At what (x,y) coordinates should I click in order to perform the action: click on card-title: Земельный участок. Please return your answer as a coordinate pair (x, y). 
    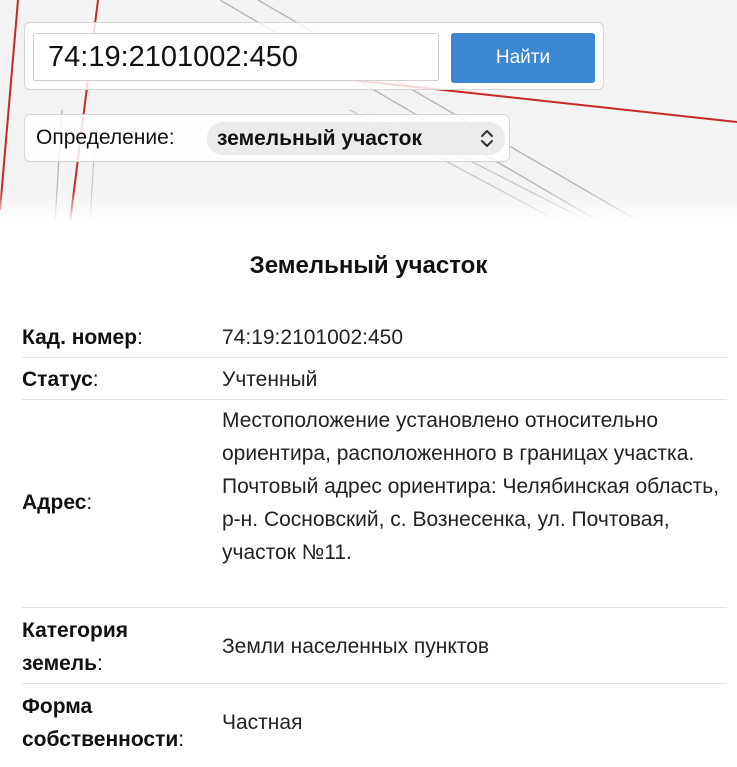
    Looking at the image, I should click on (368, 265).